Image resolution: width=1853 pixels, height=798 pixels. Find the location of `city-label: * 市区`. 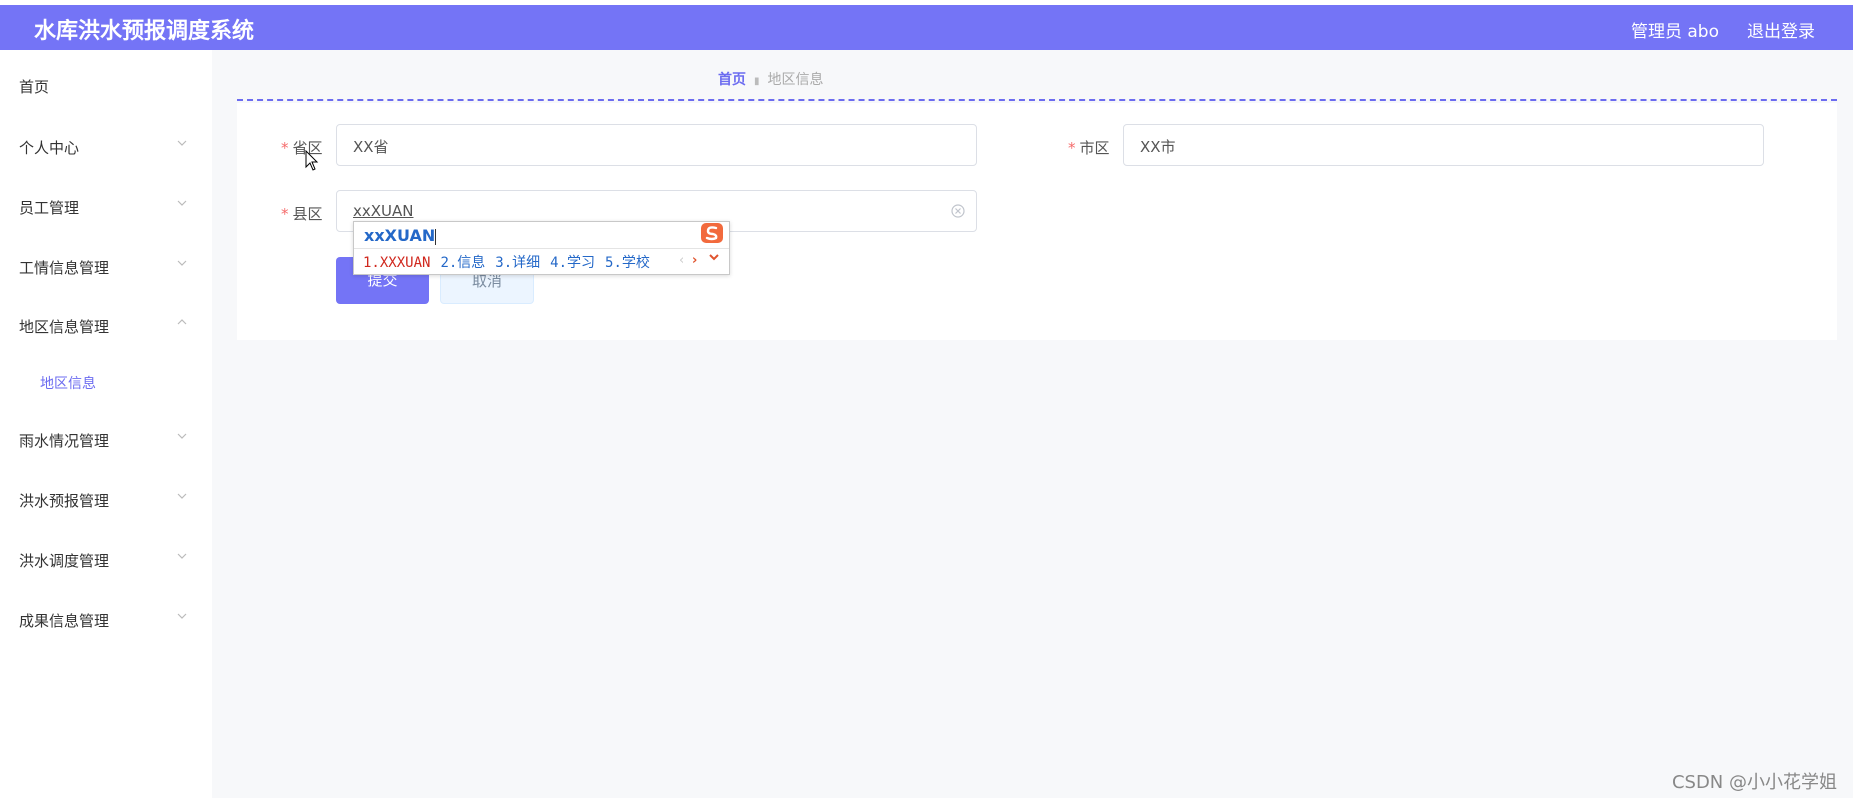

city-label: * 市区 is located at coordinates (1089, 147).